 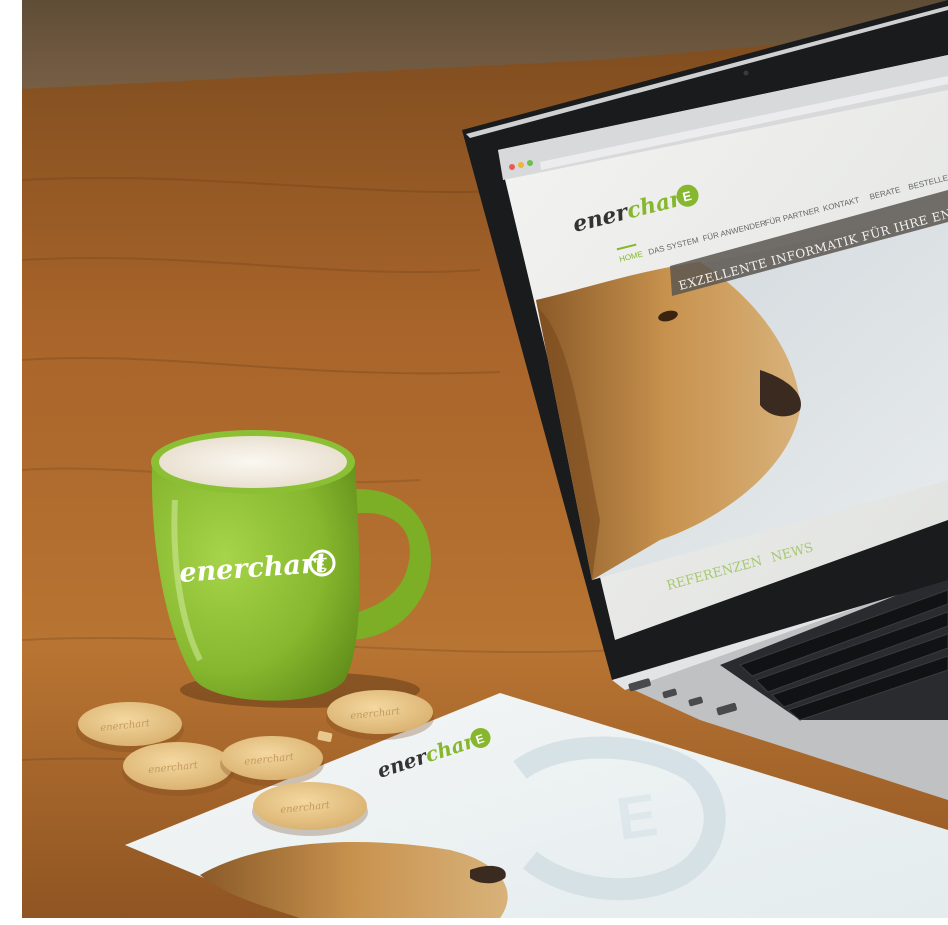 What do you see at coordinates (746, 73) in the screenshot?
I see `camera` at bounding box center [746, 73].